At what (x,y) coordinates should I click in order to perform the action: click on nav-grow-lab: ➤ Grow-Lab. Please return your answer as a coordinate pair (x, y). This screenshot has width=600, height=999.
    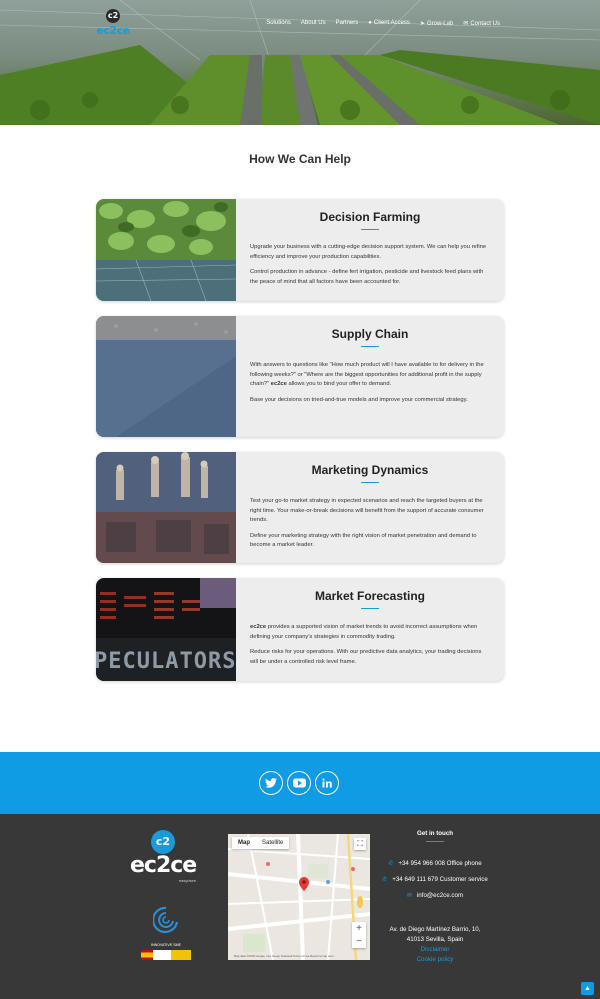
    Looking at the image, I should click on (436, 23).